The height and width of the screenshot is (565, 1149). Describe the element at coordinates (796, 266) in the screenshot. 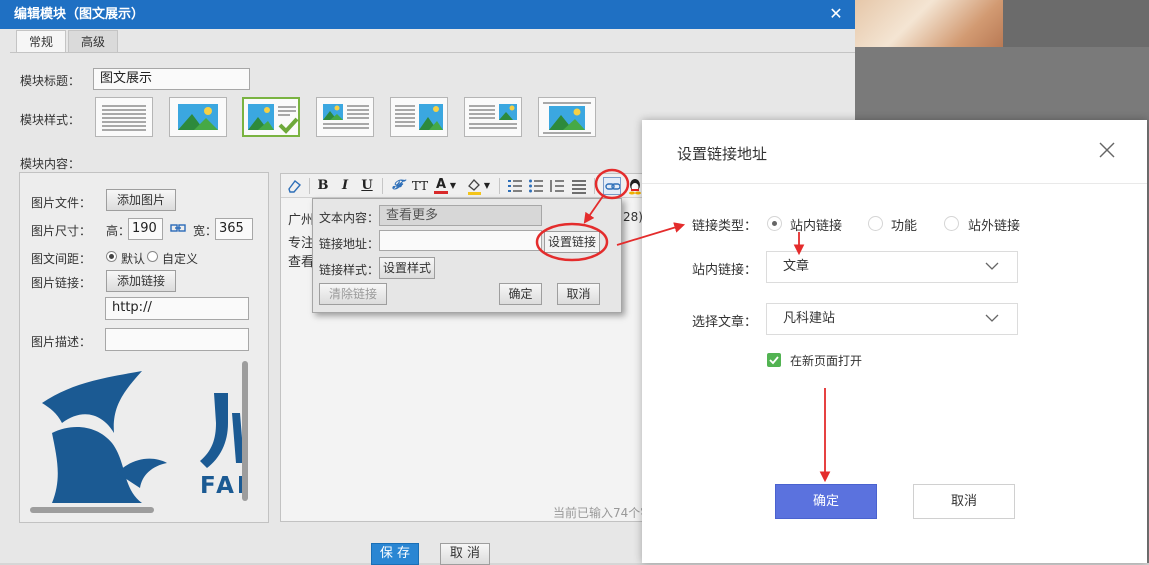

I see `internal-link-value: 文章` at that location.